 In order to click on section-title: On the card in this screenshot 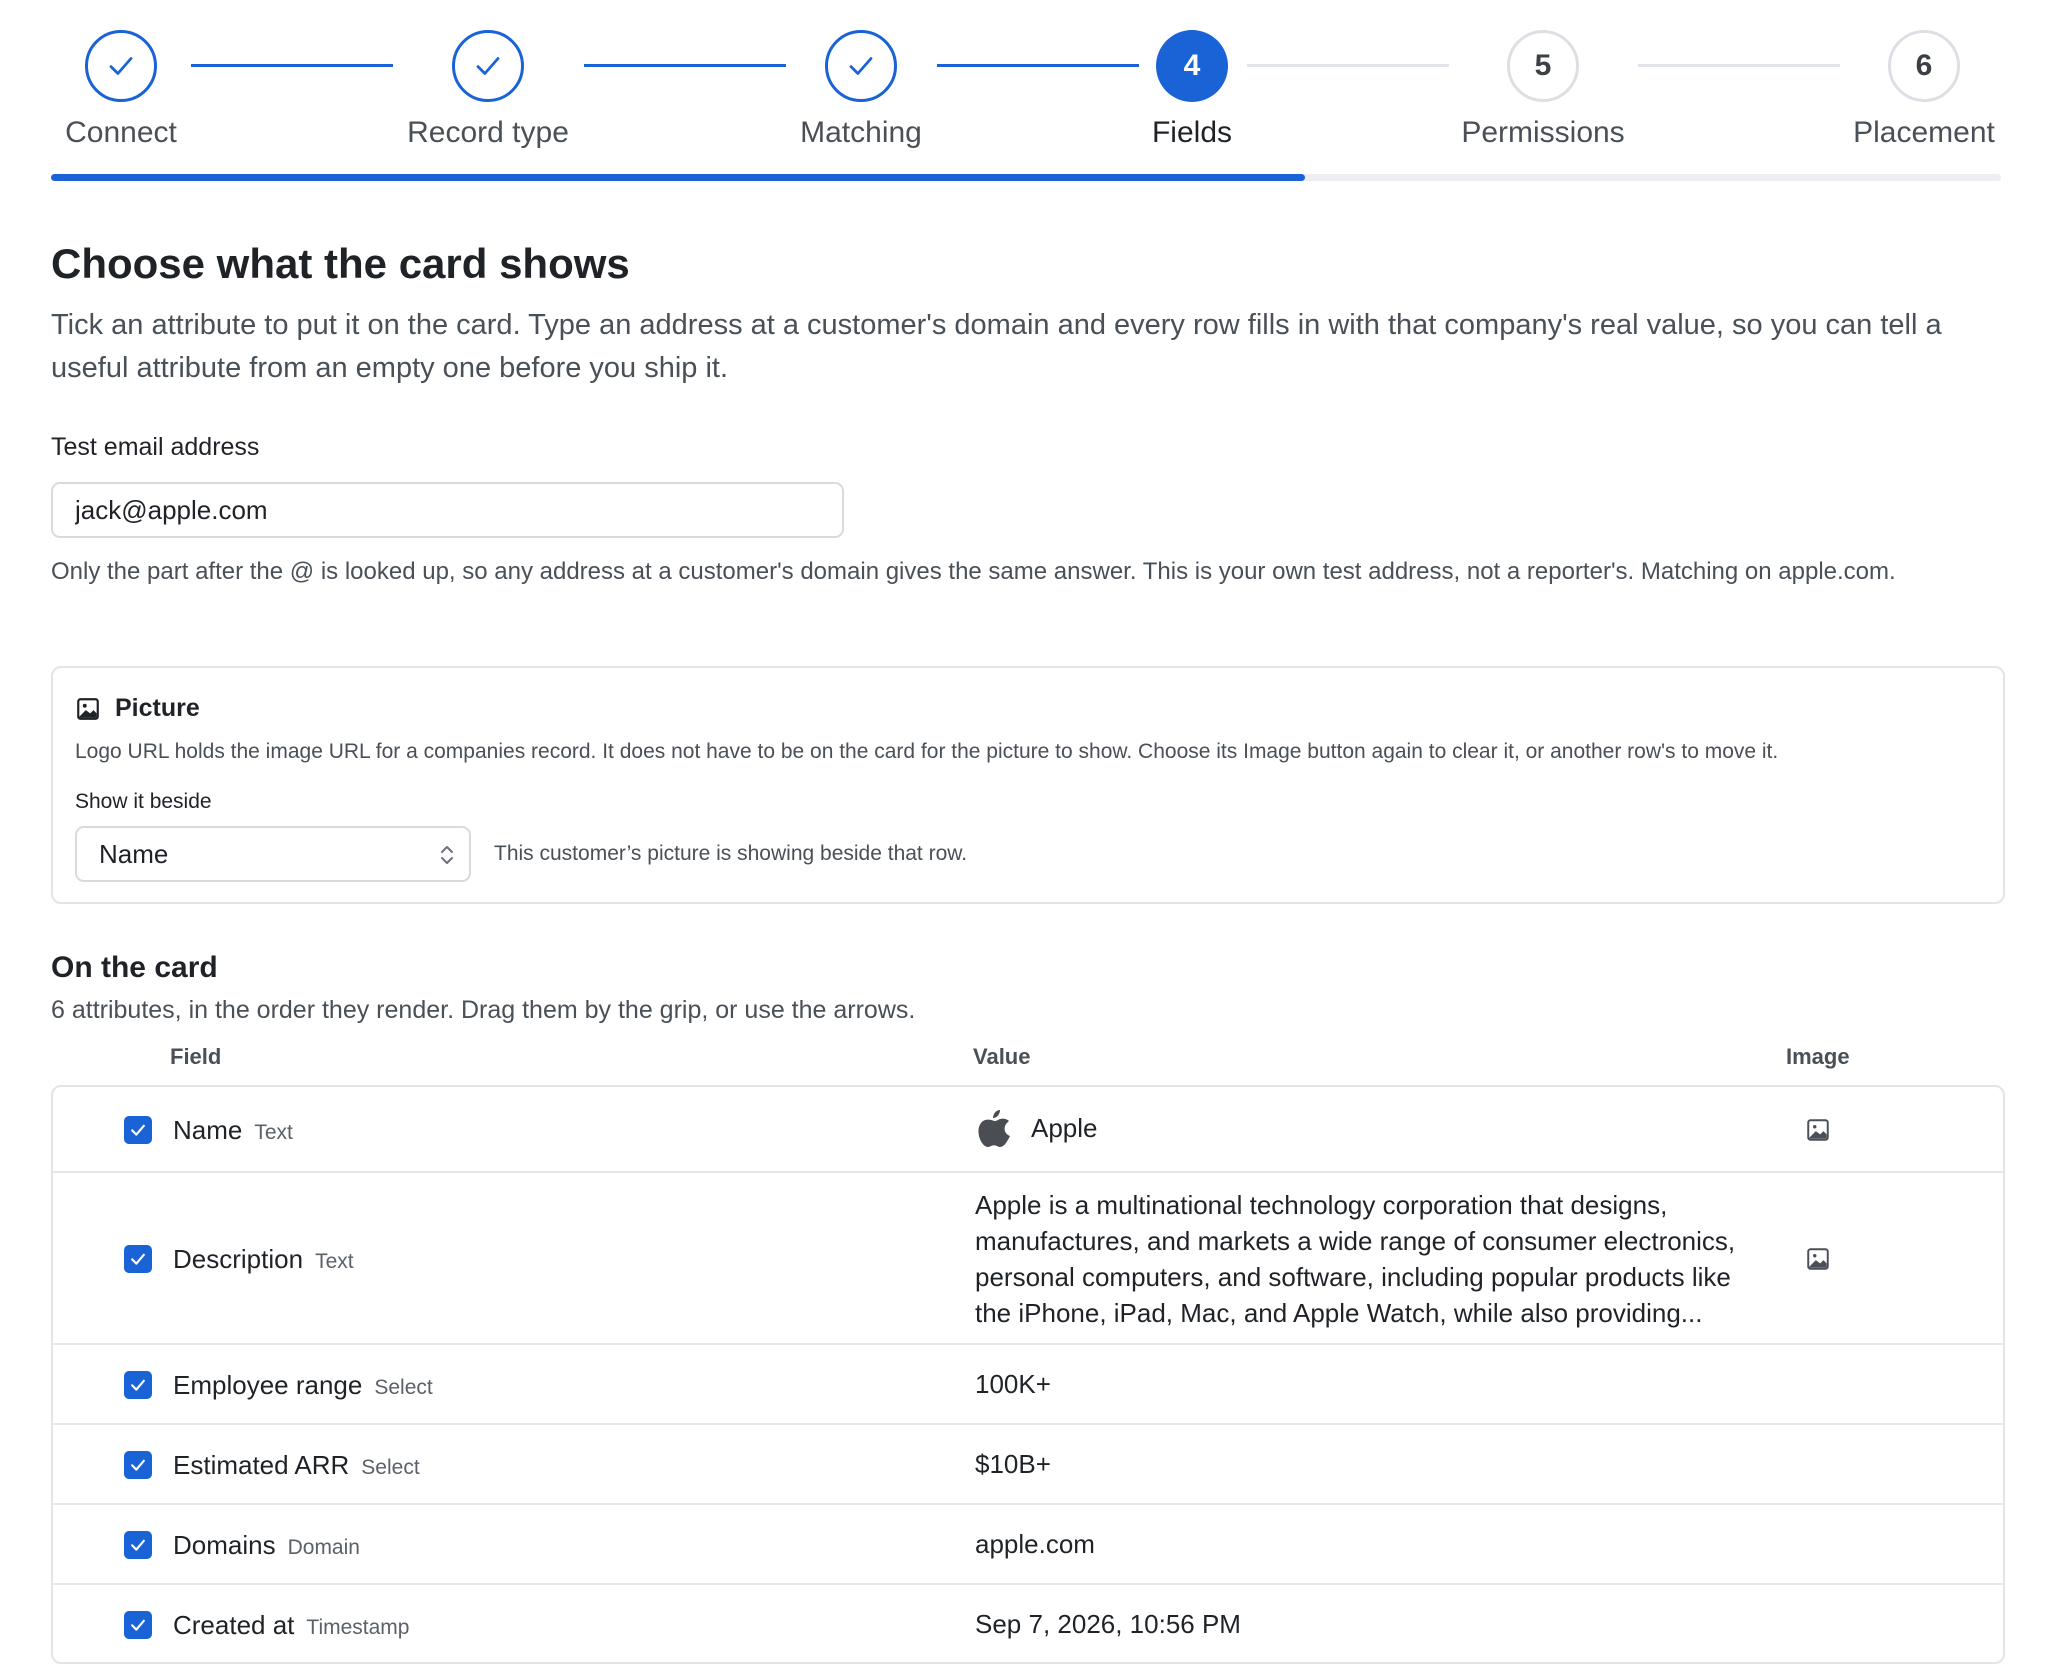, I will do `click(134, 967)`.